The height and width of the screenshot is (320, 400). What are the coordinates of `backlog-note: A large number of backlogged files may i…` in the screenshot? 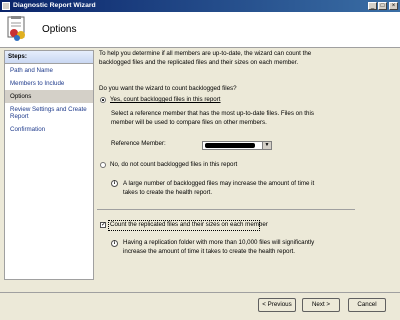 It's located at (219, 188).